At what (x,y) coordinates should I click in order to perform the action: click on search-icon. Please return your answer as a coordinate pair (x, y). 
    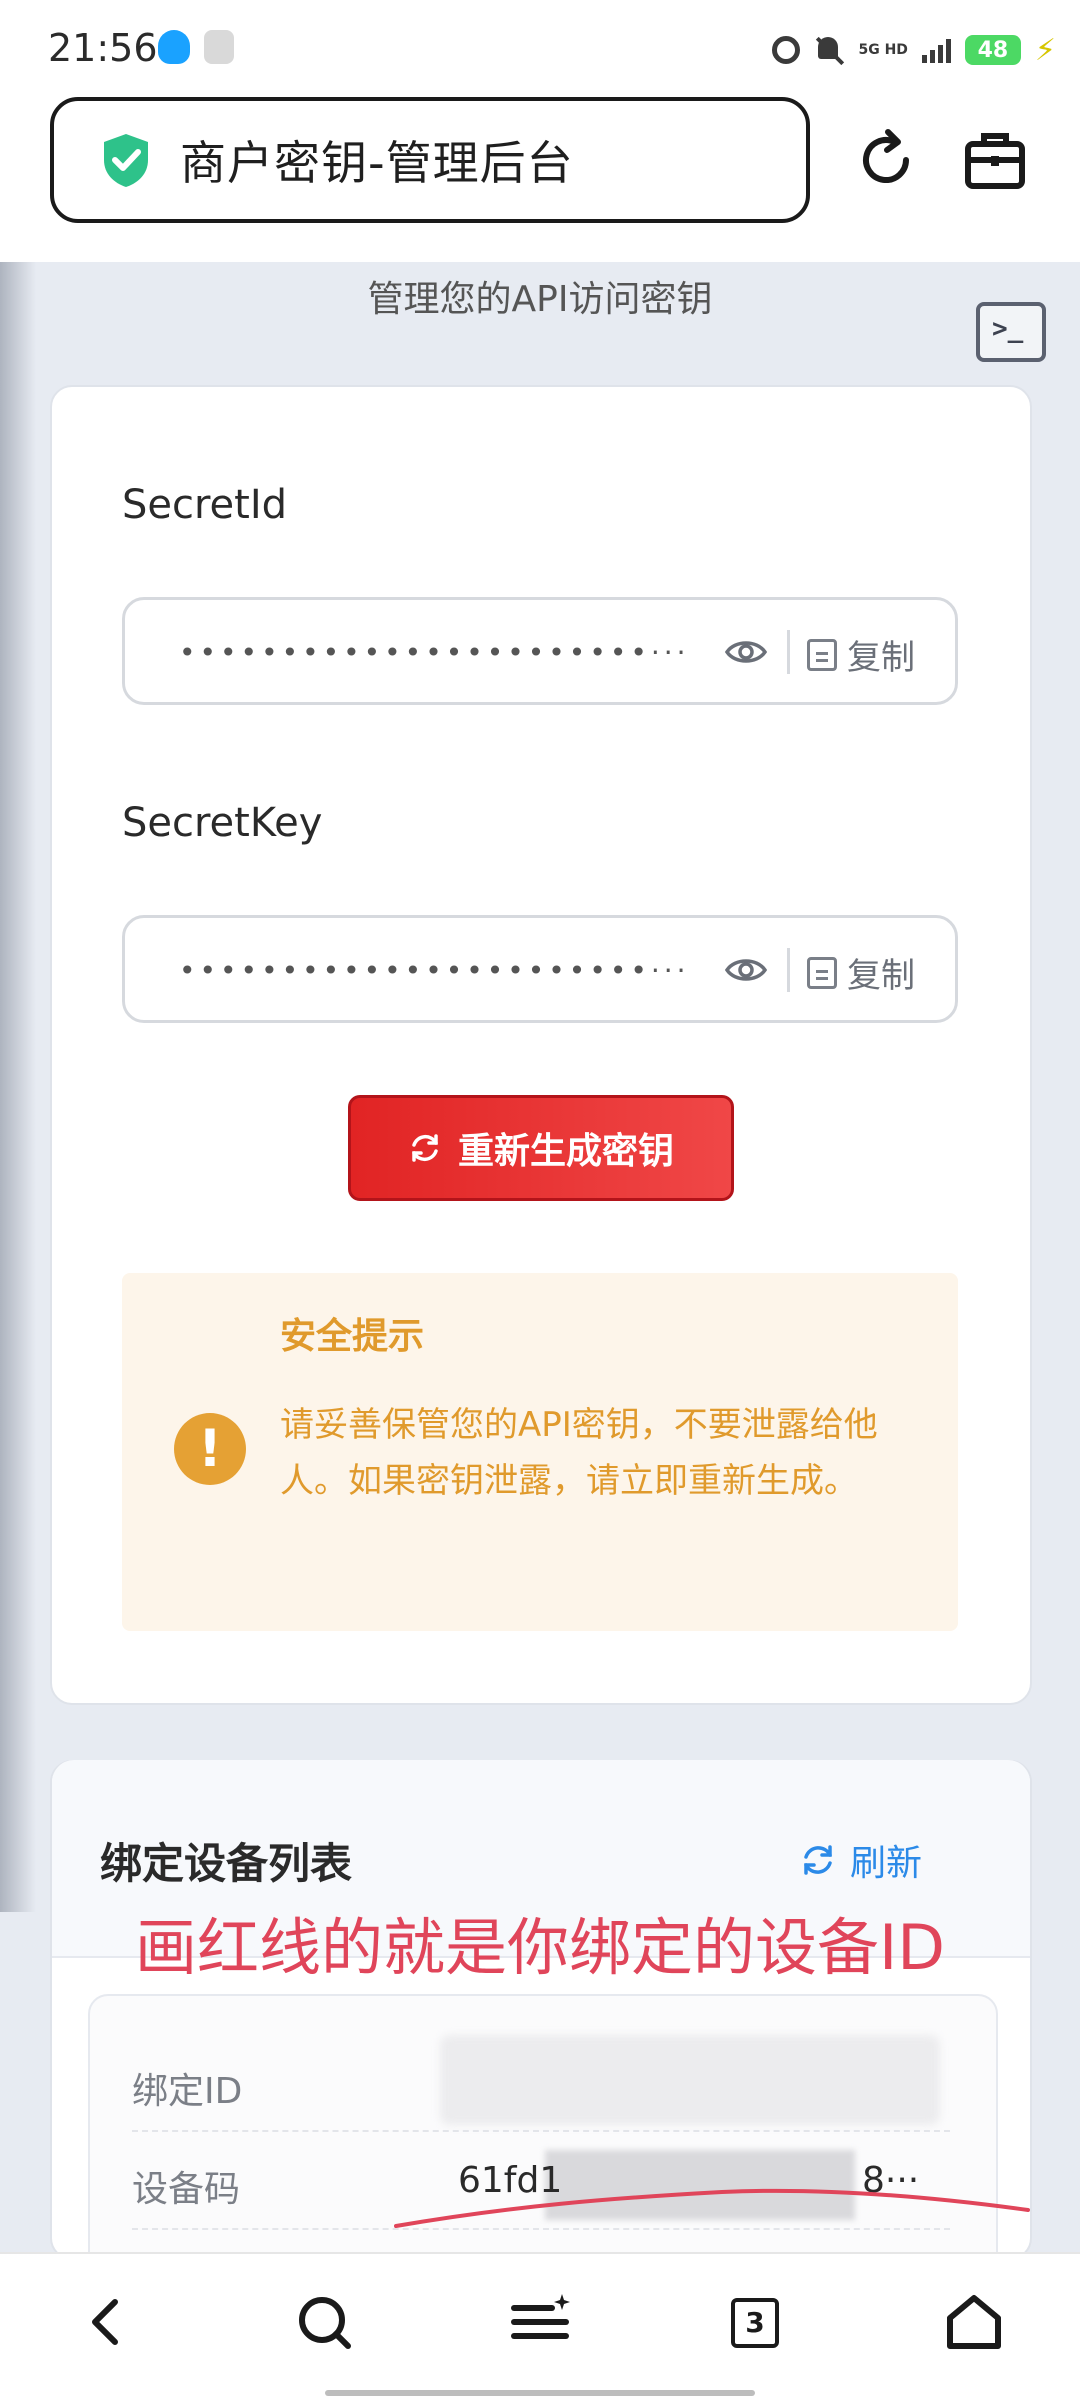
    Looking at the image, I should click on (324, 2322).